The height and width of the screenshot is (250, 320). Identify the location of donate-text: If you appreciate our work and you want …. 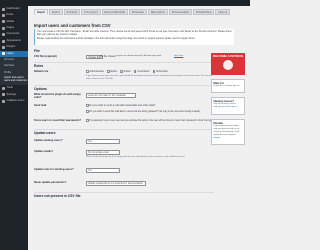
(226, 130).